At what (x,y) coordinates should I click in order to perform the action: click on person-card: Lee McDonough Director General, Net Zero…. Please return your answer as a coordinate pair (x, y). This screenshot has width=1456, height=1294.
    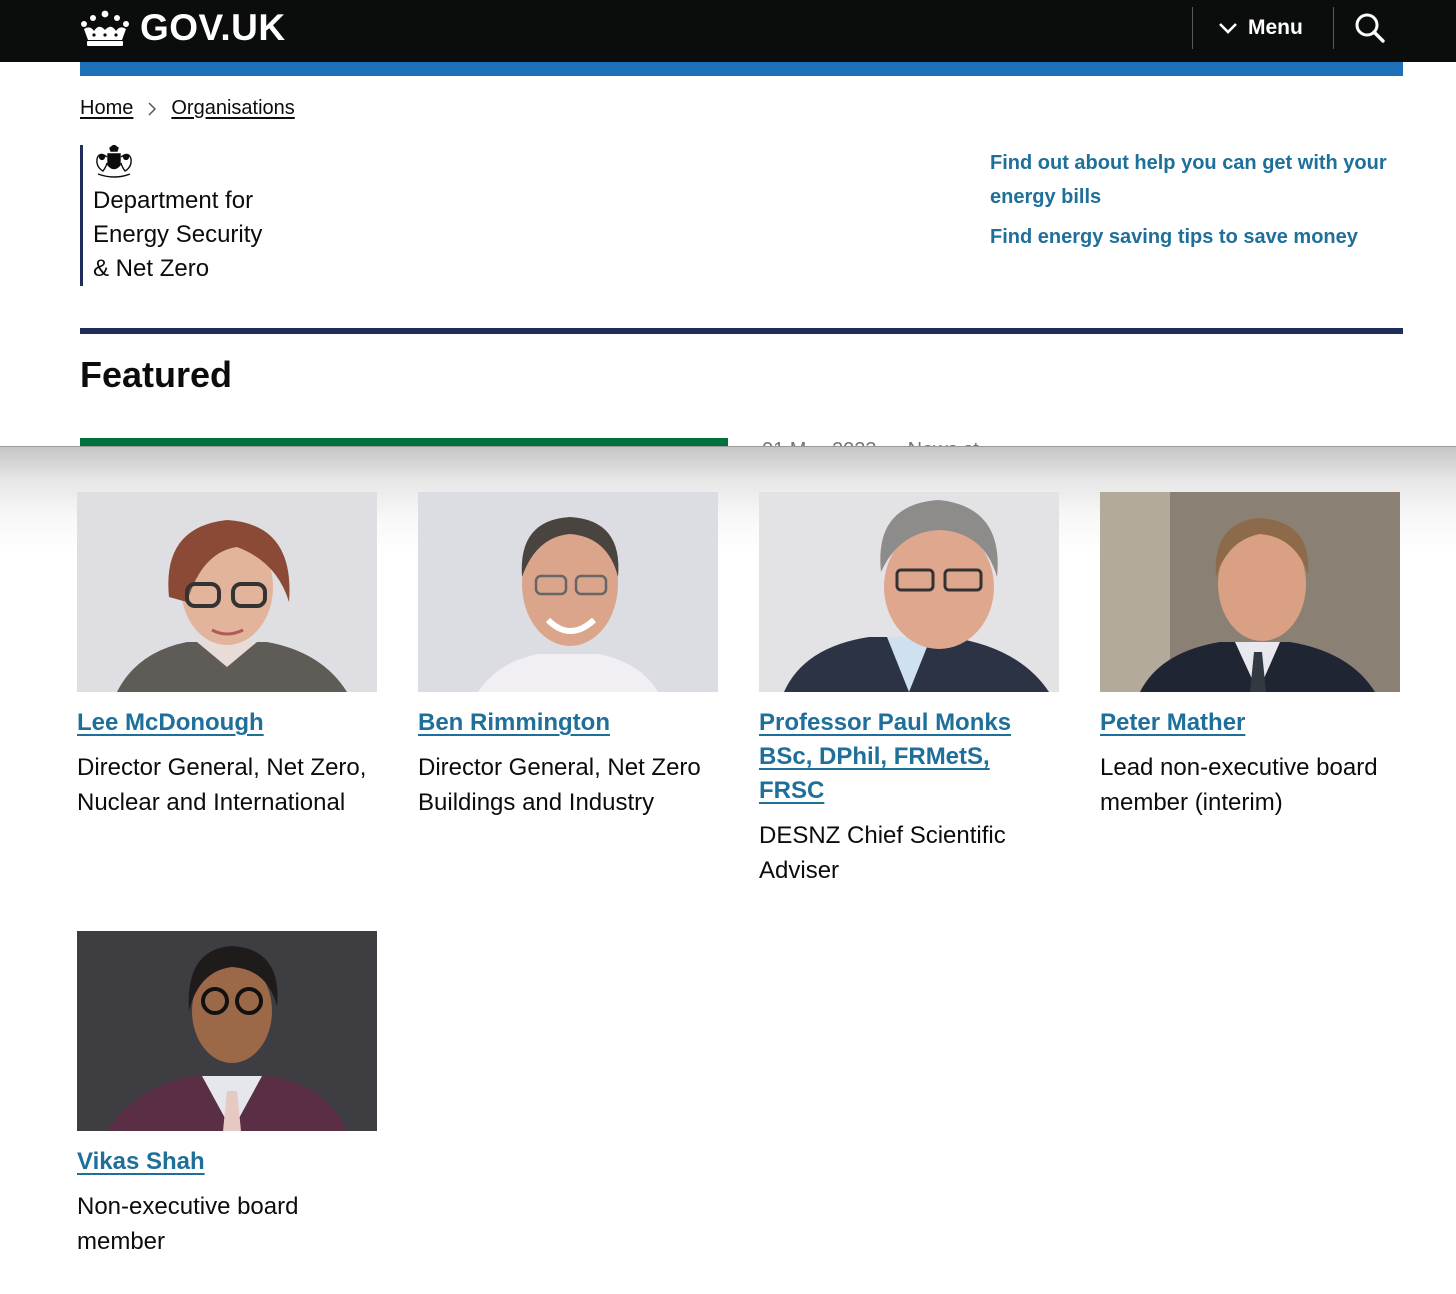
    Looking at the image, I should click on (227, 656).